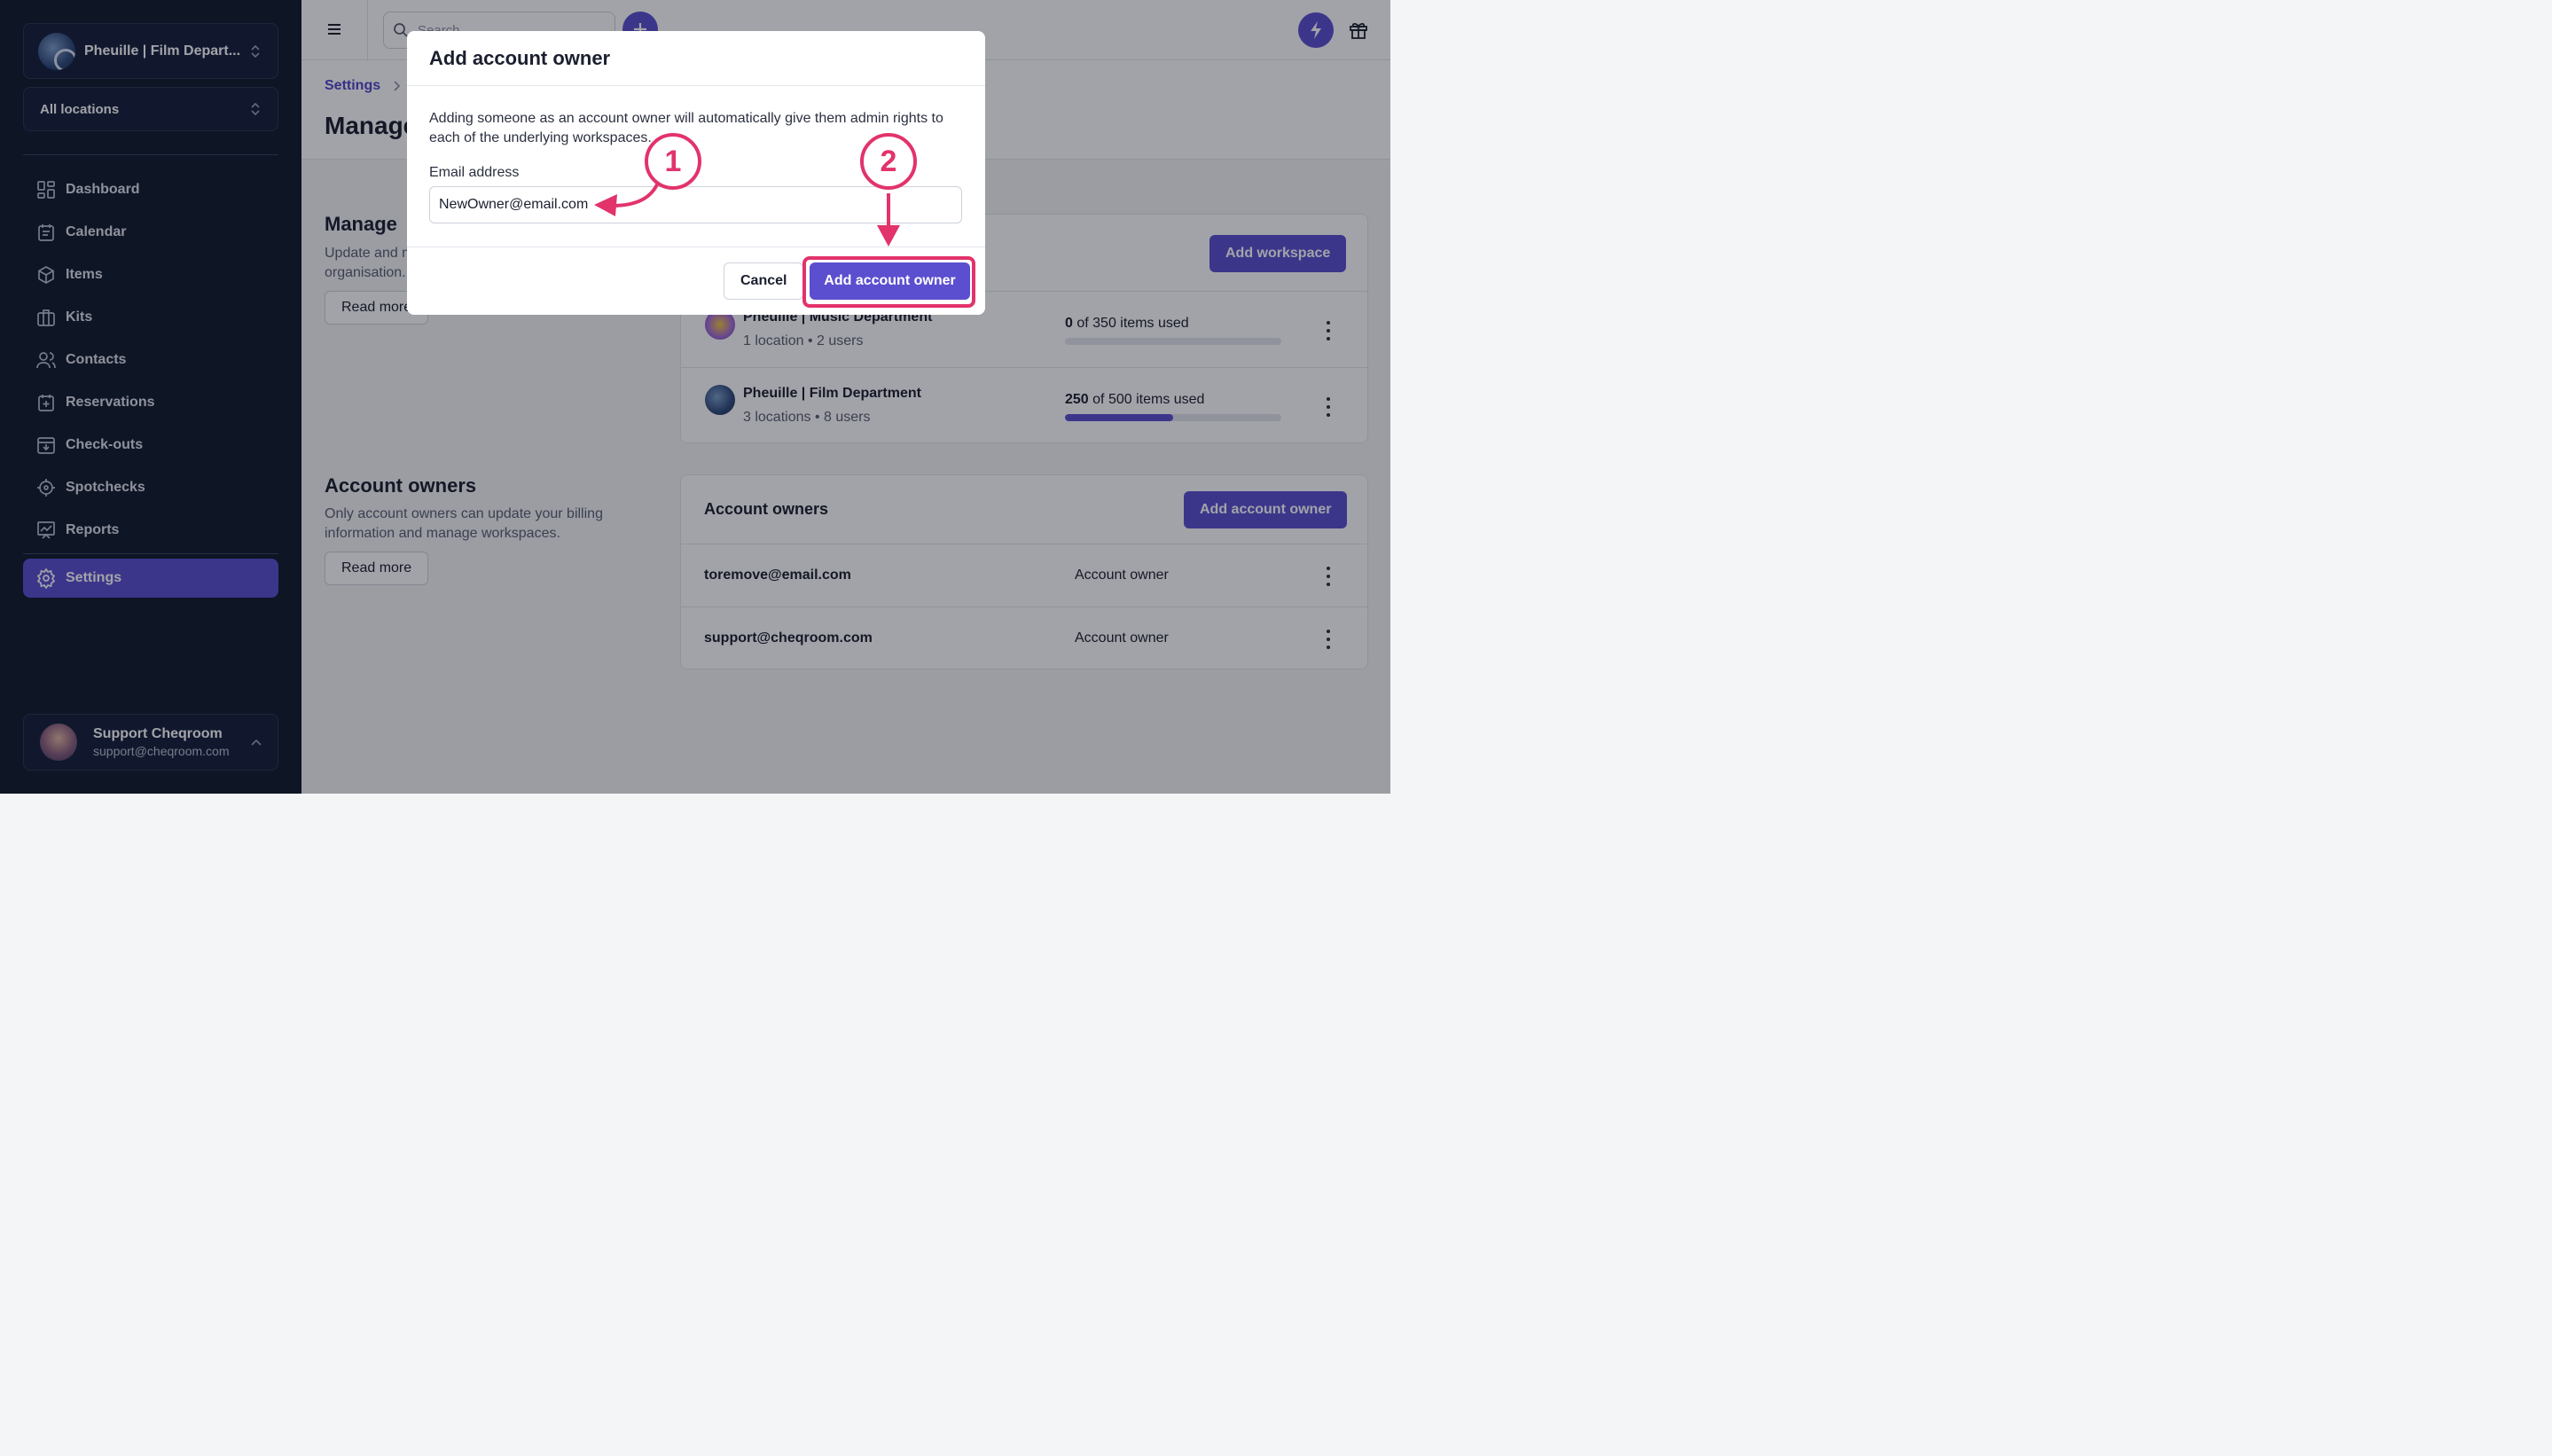  What do you see at coordinates (764, 281) in the screenshot?
I see `cancel-button: Cancel` at bounding box center [764, 281].